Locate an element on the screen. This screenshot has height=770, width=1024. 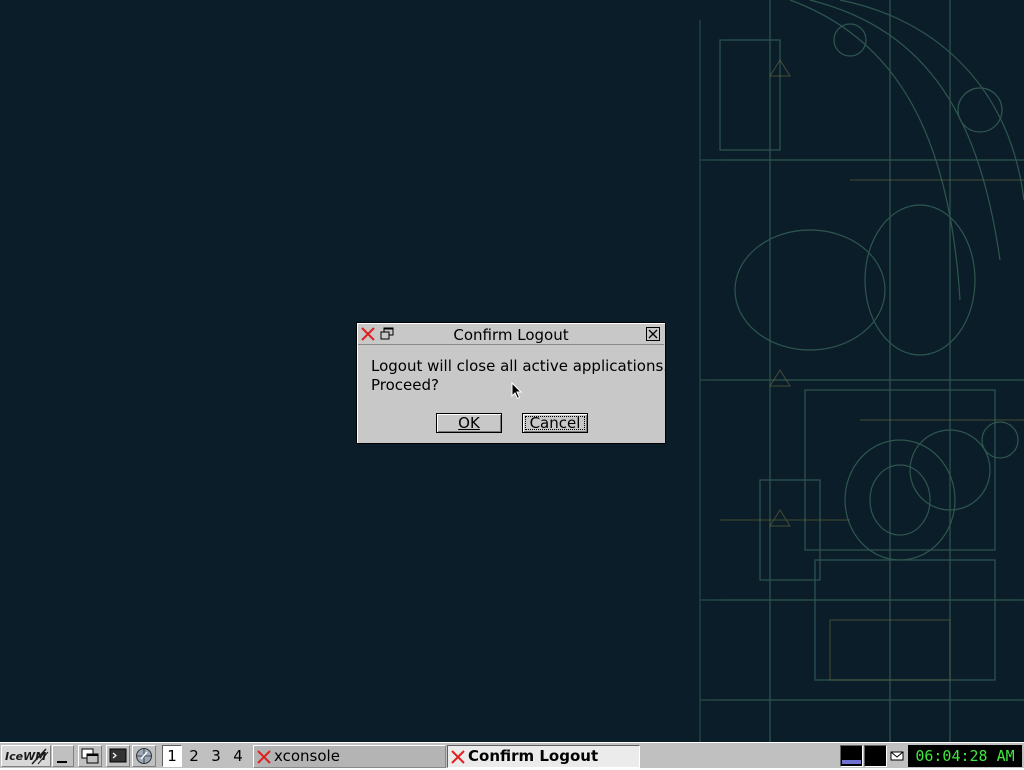
ok-button-label: OK is located at coordinates (469, 423).